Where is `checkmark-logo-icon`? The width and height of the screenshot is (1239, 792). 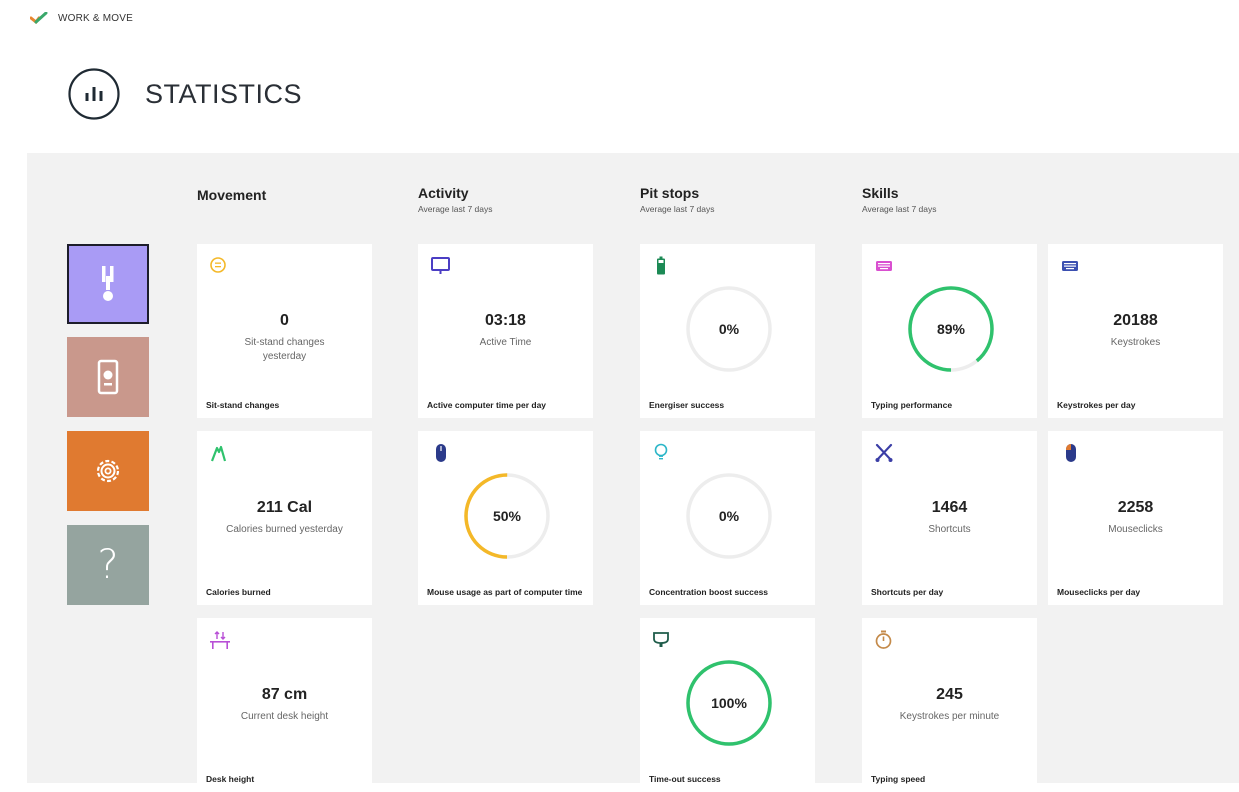 checkmark-logo-icon is located at coordinates (39, 18).